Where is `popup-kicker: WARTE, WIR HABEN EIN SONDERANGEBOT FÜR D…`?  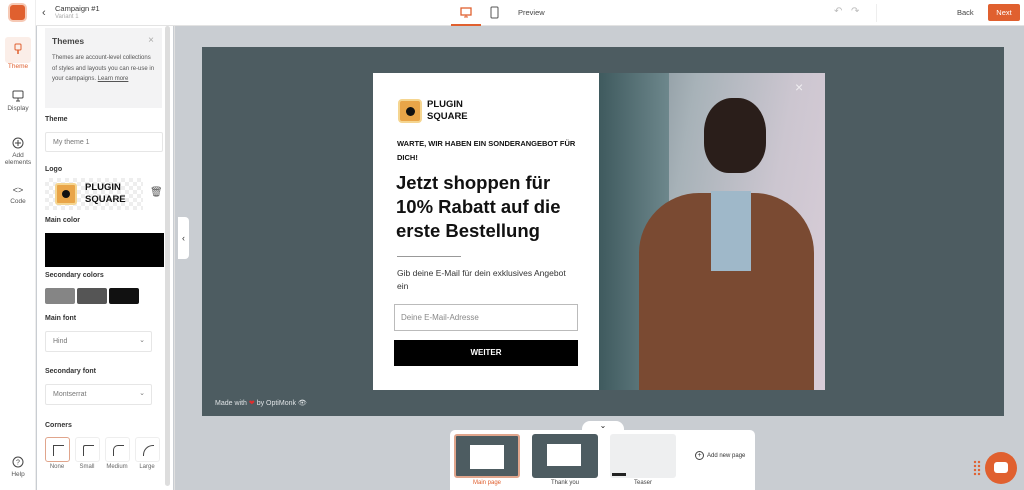 popup-kicker: WARTE, WIR HABEN EIN SONDERANGEBOT FÜR D… is located at coordinates (486, 150).